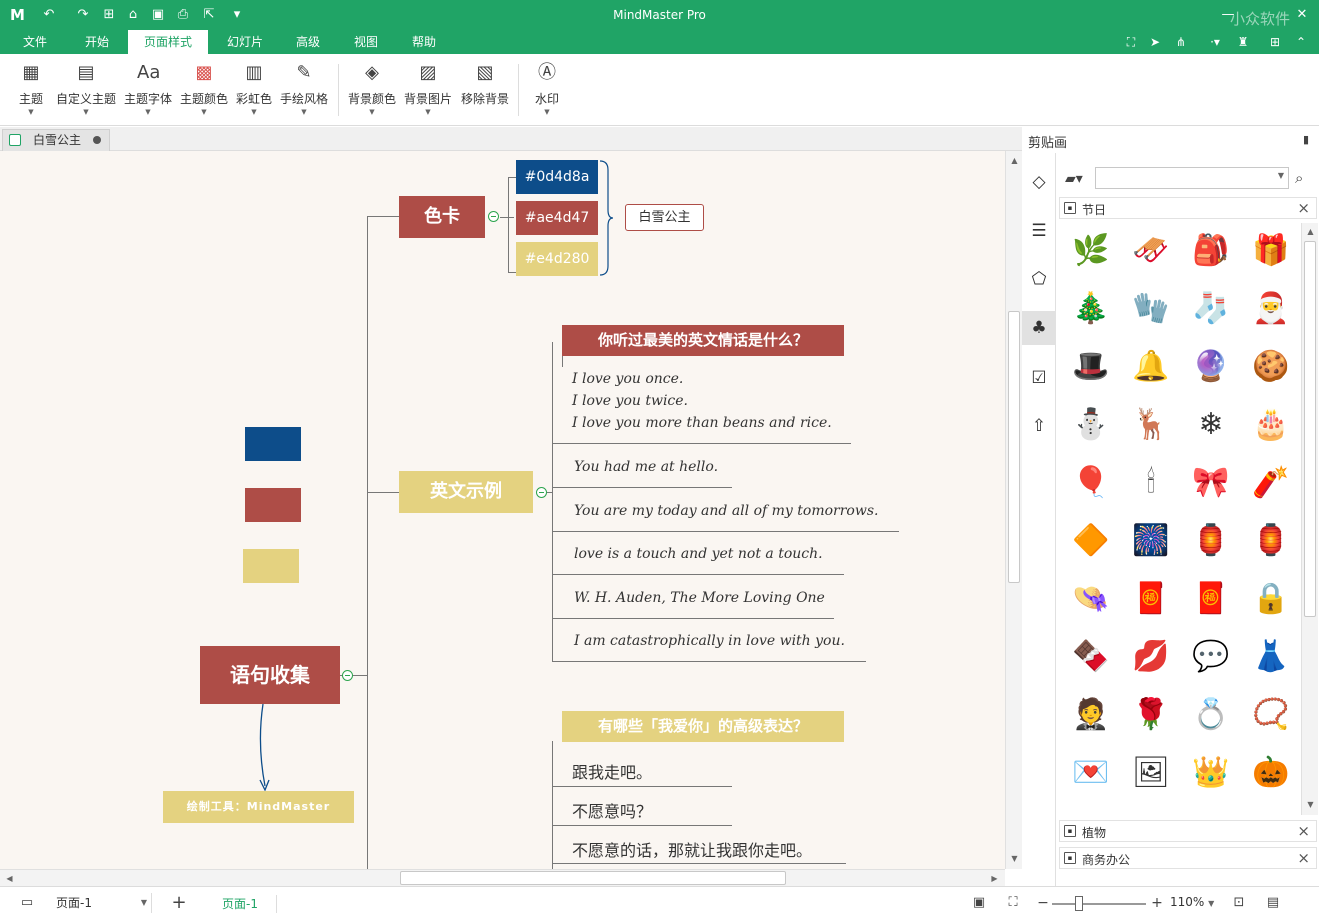 Image resolution: width=1319 pixels, height=920 pixels. Describe the element at coordinates (692, 849) in the screenshot. I see `chinese-line: 不愿意的话，那就让我跟你走吧。` at that location.